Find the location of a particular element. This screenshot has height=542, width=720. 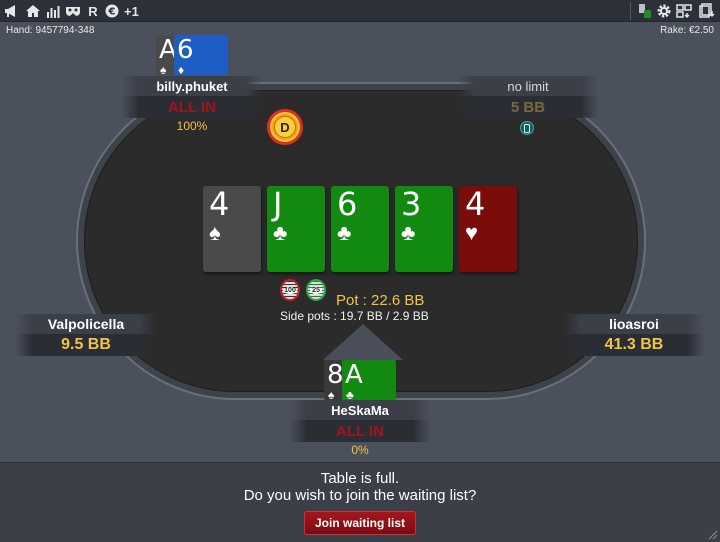

layout-icon is located at coordinates (685, 11).